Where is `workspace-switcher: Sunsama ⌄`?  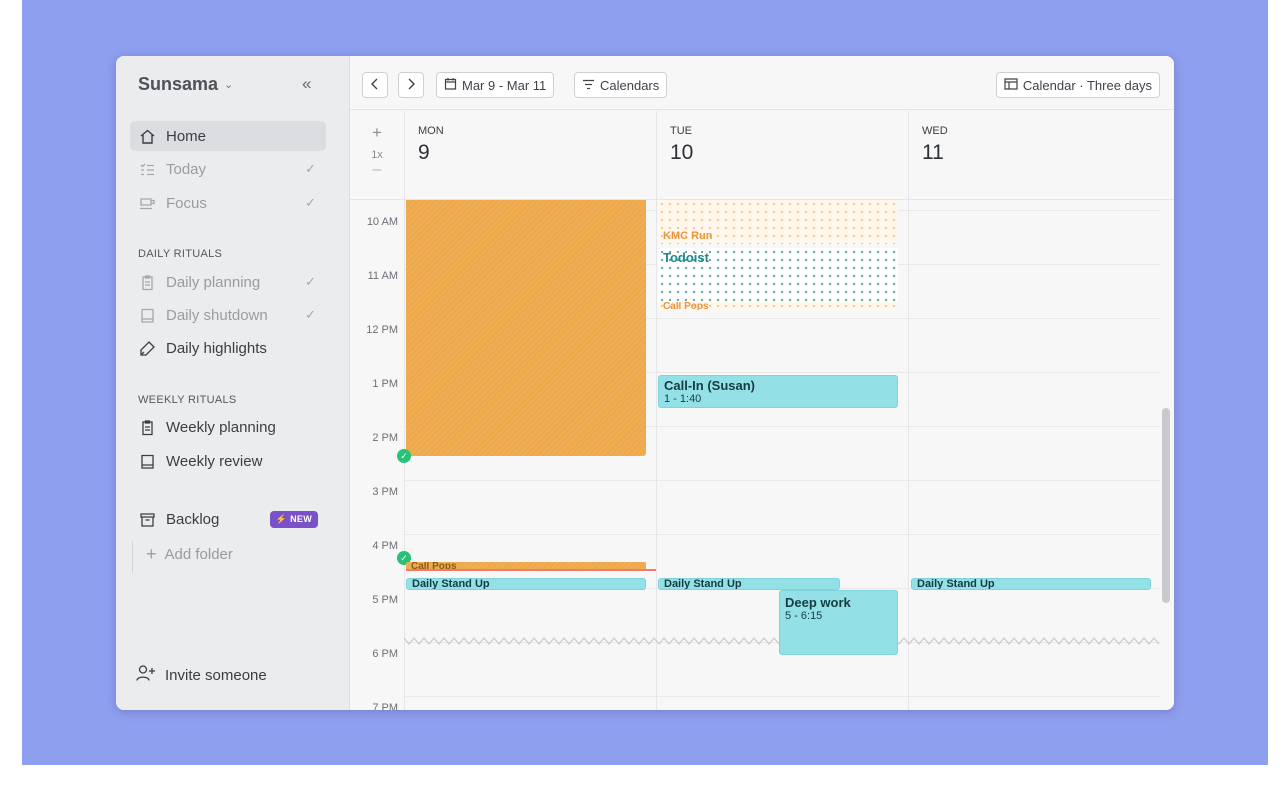
workspace-switcher: Sunsama ⌄ is located at coordinates (185, 84).